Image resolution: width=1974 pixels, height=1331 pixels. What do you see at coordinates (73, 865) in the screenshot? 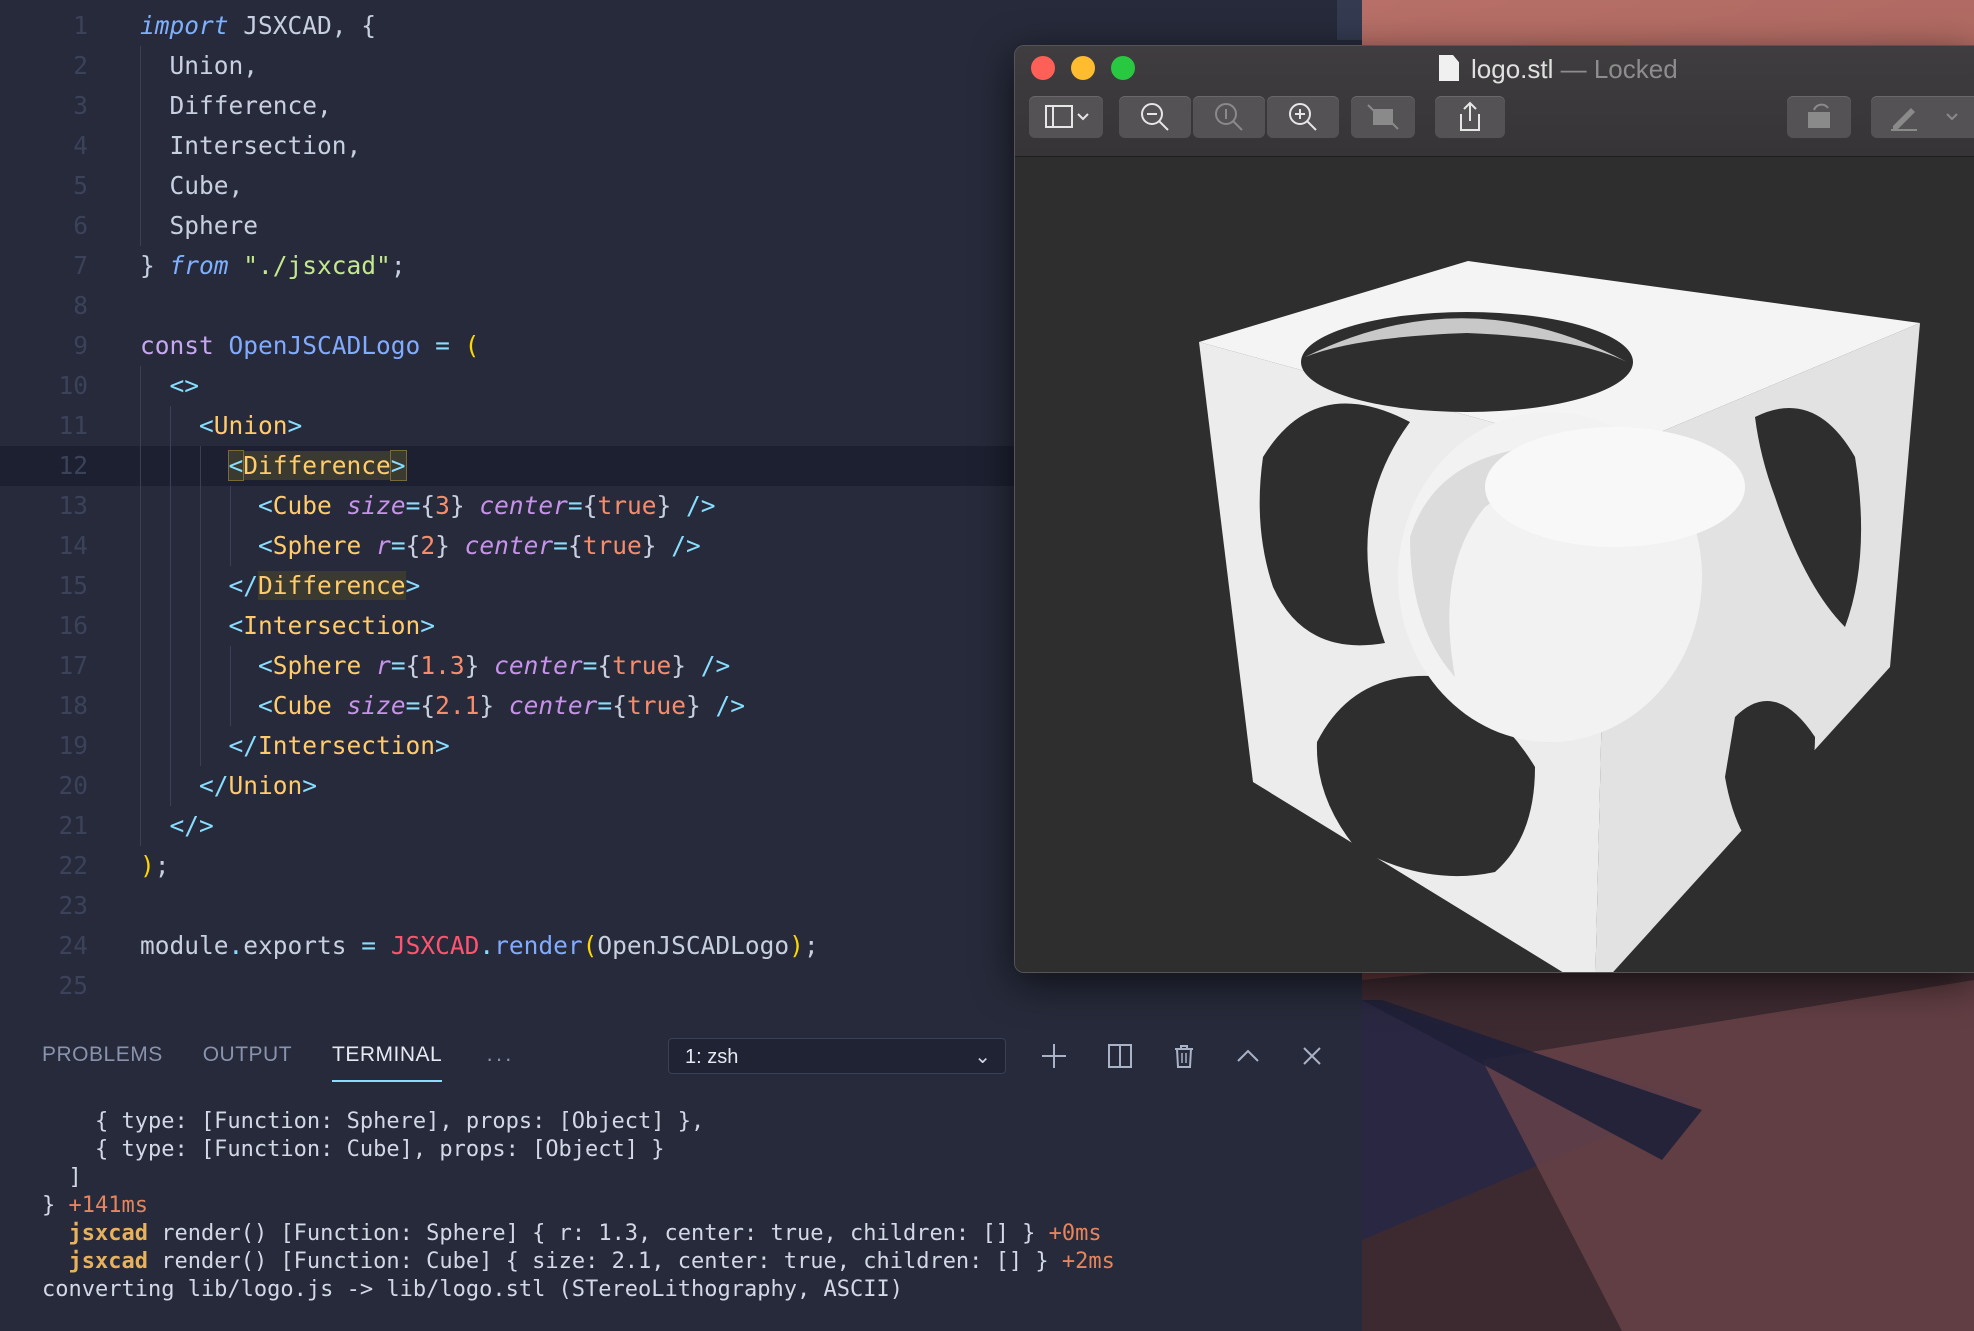
I see `line-number: 22` at bounding box center [73, 865].